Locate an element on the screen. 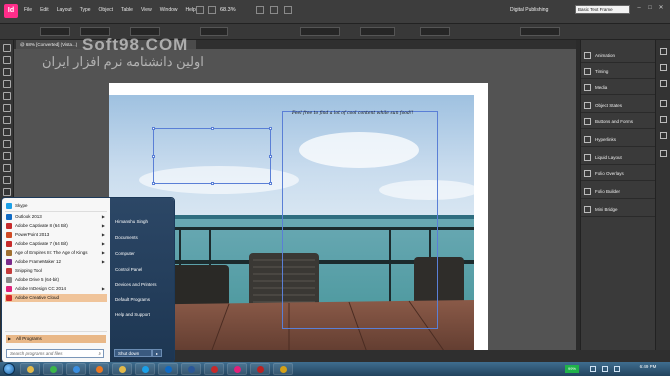 The image size is (670, 376). text-frame-selection is located at coordinates (360, 220).